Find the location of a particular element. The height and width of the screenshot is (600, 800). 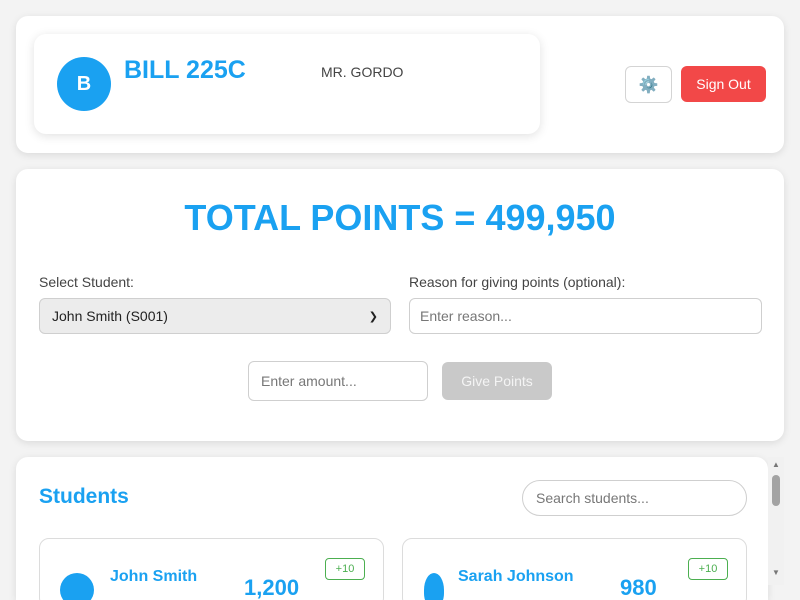

student-card: Sarah Johnson 980 +10 is located at coordinates (574, 569).